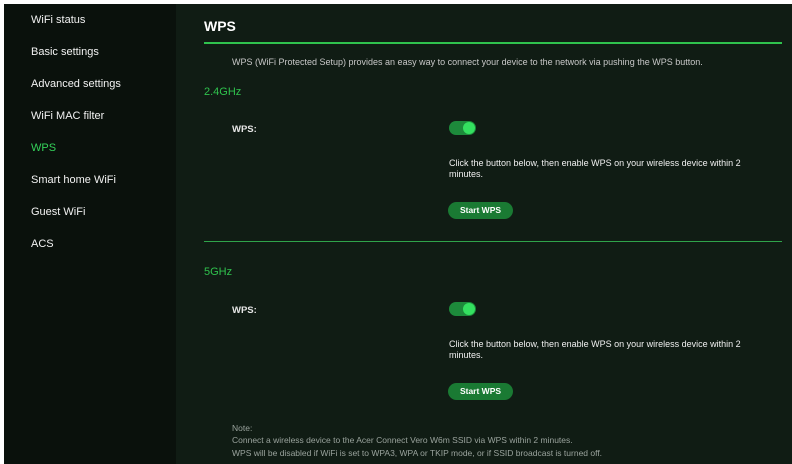 The width and height of the screenshot is (792, 464). What do you see at coordinates (218, 272) in the screenshot?
I see `band-5g-heading: 5GHz` at bounding box center [218, 272].